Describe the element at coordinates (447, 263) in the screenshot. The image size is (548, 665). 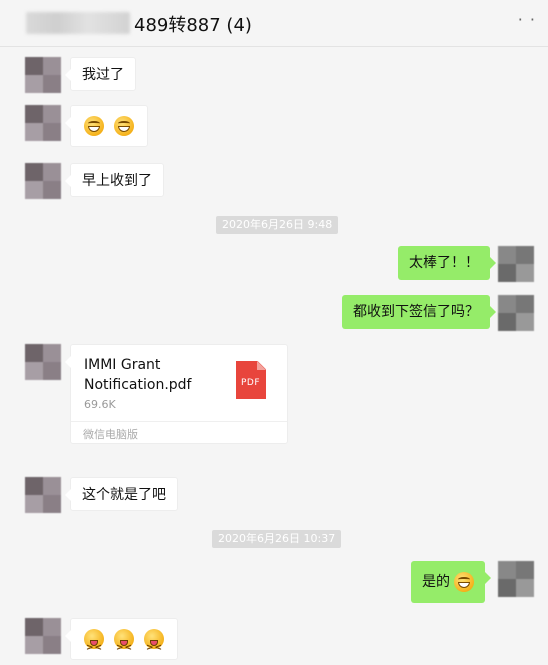
I see `message-bubble: 太棒了！！` at that location.